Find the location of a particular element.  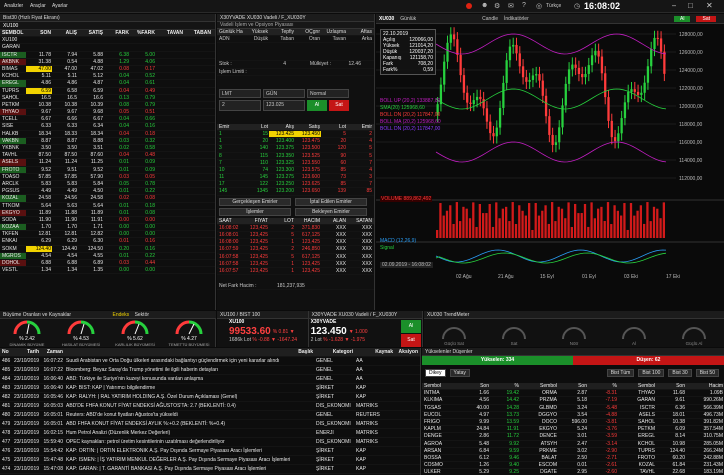

watchlist-row: AKBNK 31.38 0.54 4.88 1.29 4.06 is located at coordinates (107, 62).